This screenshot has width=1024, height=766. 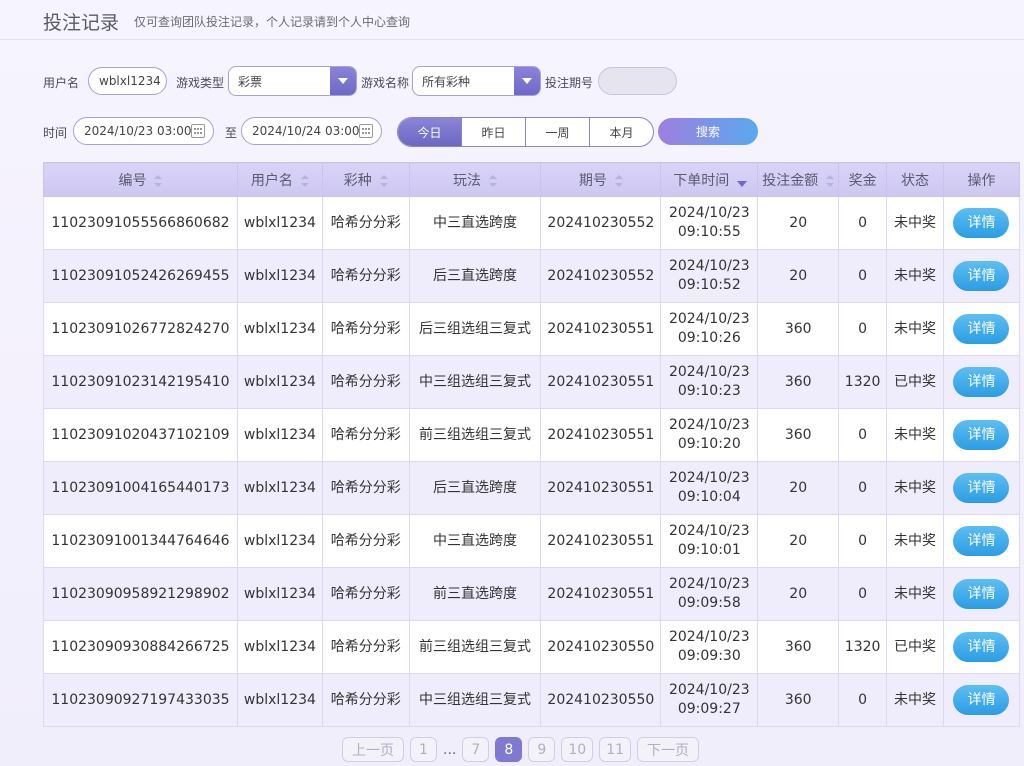 I want to click on cell-play: 前三直选跨度, so click(x=475, y=594).